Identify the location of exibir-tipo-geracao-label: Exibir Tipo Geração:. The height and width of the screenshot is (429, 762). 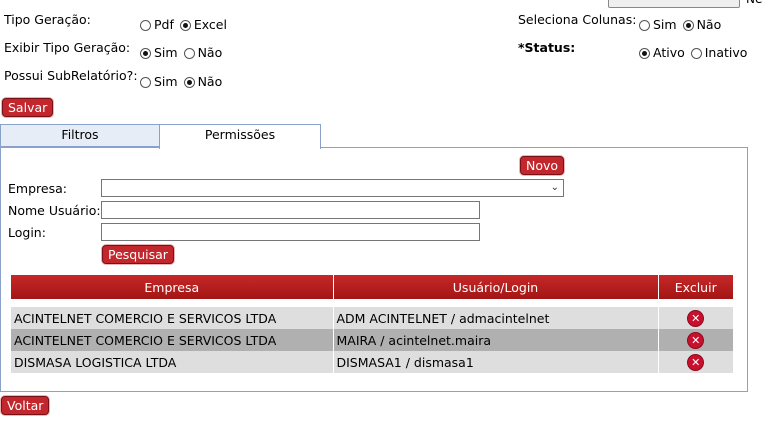
(67, 47).